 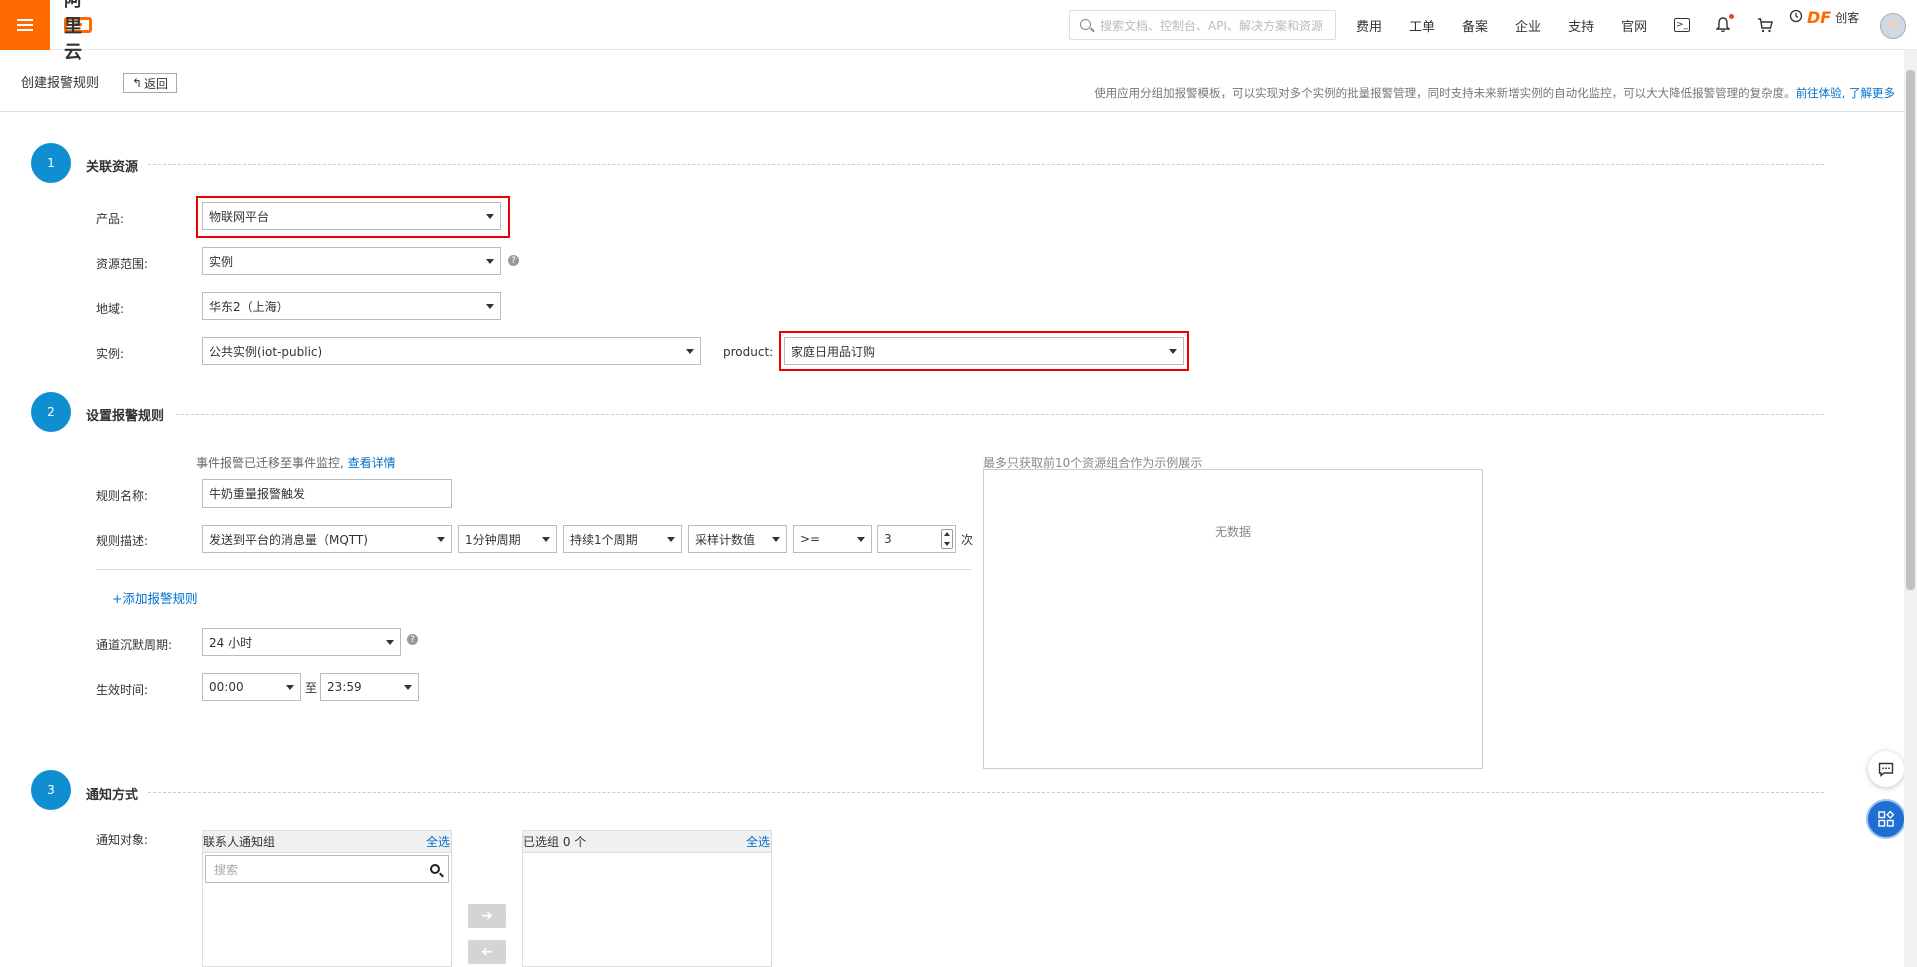 What do you see at coordinates (134, 645) in the screenshot?
I see `silence-label: 通道沉默周期:` at bounding box center [134, 645].